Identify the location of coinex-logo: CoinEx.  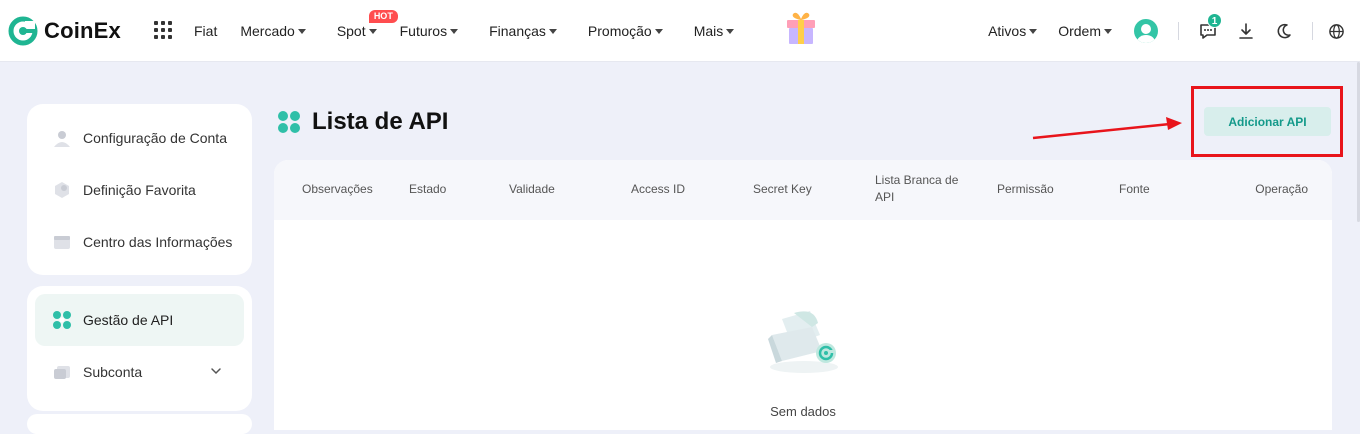
(64, 31).